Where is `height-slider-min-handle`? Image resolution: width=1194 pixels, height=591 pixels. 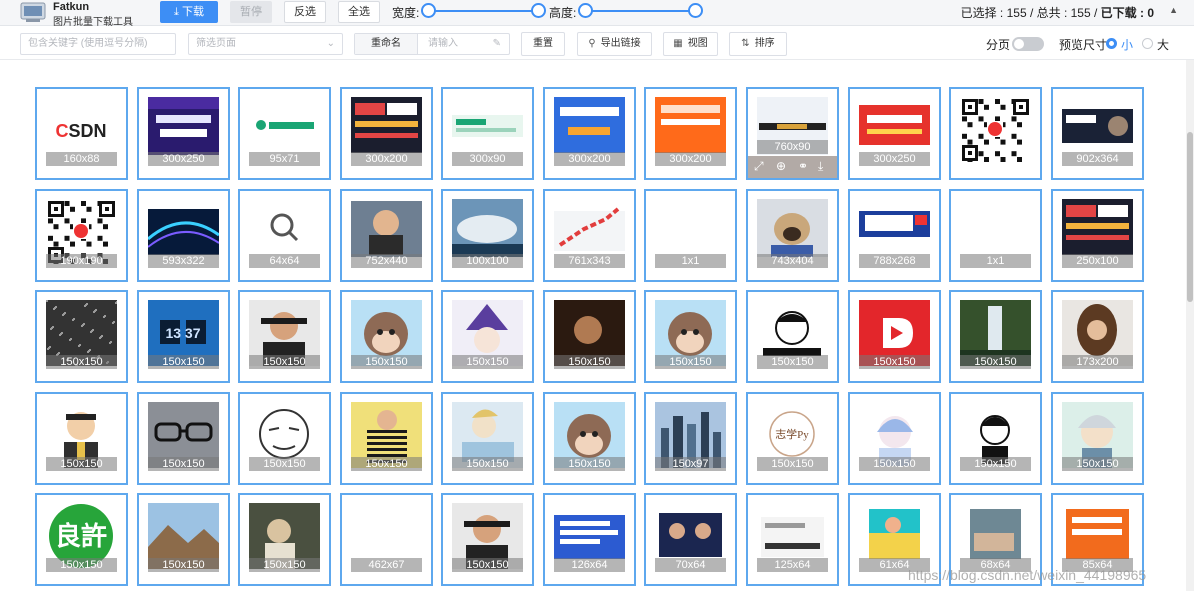 height-slider-min-handle is located at coordinates (585, 10).